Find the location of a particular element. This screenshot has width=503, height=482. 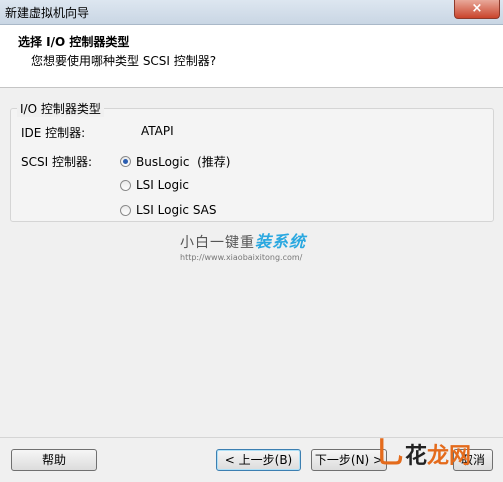

radio-label: BusLogic (推荐) is located at coordinates (183, 162).